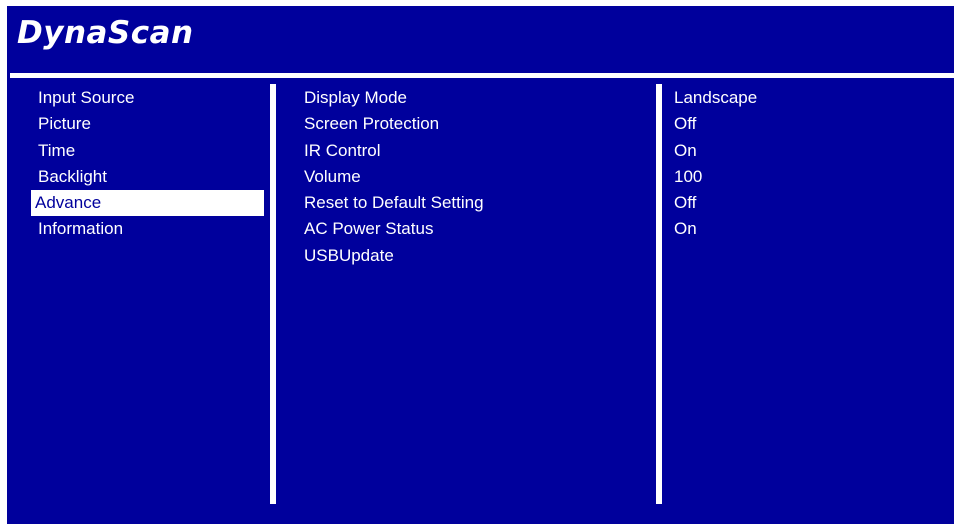 This screenshot has height=524, width=954. Describe the element at coordinates (474, 256) in the screenshot. I see `setting-usb-update: USBUpdate` at that location.